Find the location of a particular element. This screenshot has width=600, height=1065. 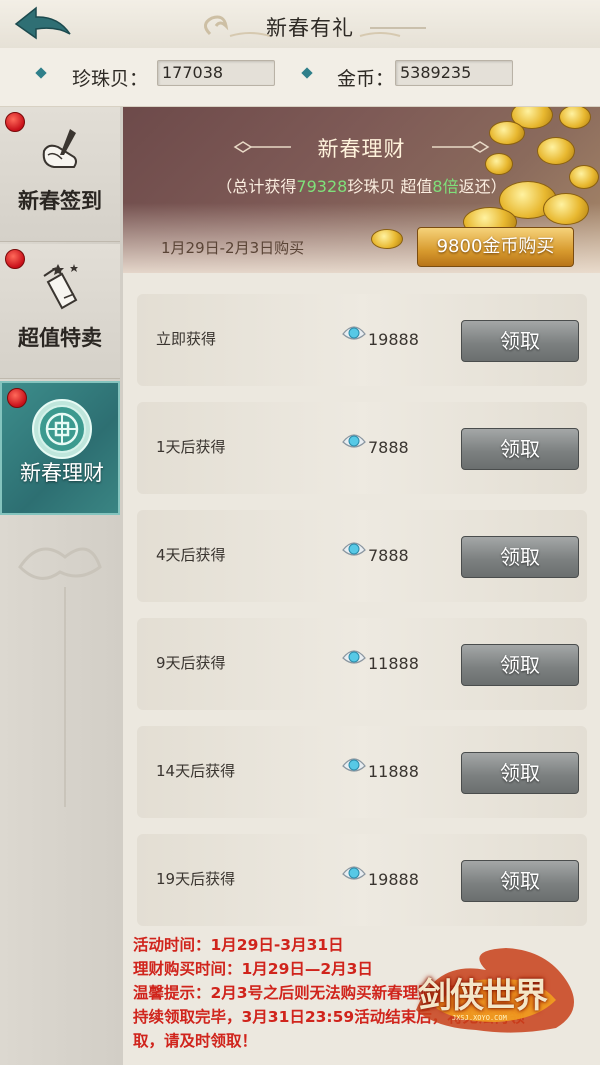

sub-prefix: （总计获得 is located at coordinates (256, 186).